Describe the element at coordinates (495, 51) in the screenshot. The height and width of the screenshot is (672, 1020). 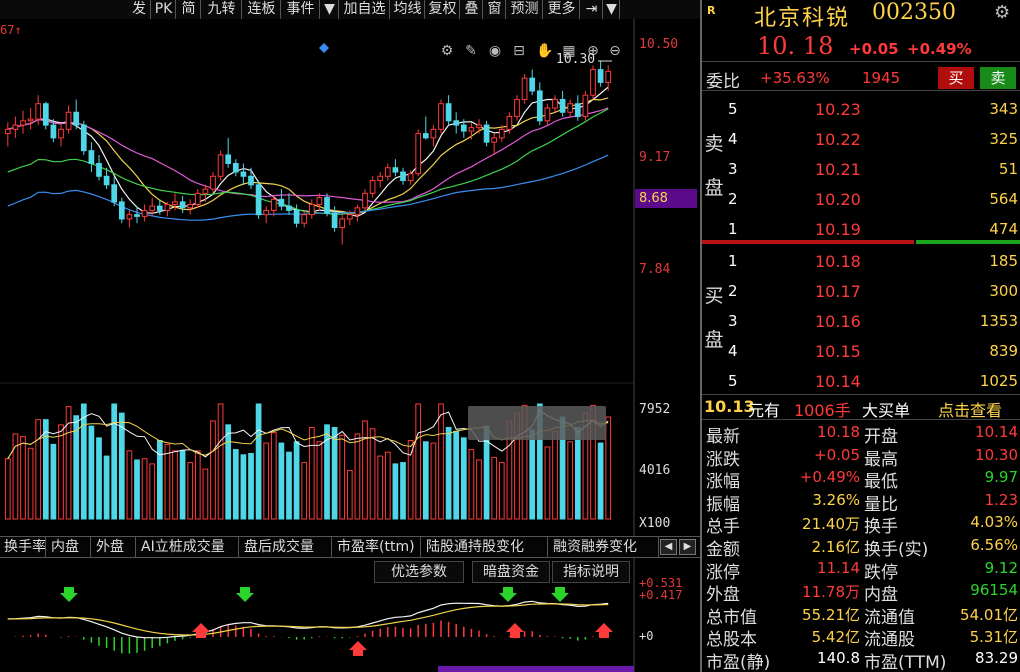
I see `eye-icon: ◉` at that location.